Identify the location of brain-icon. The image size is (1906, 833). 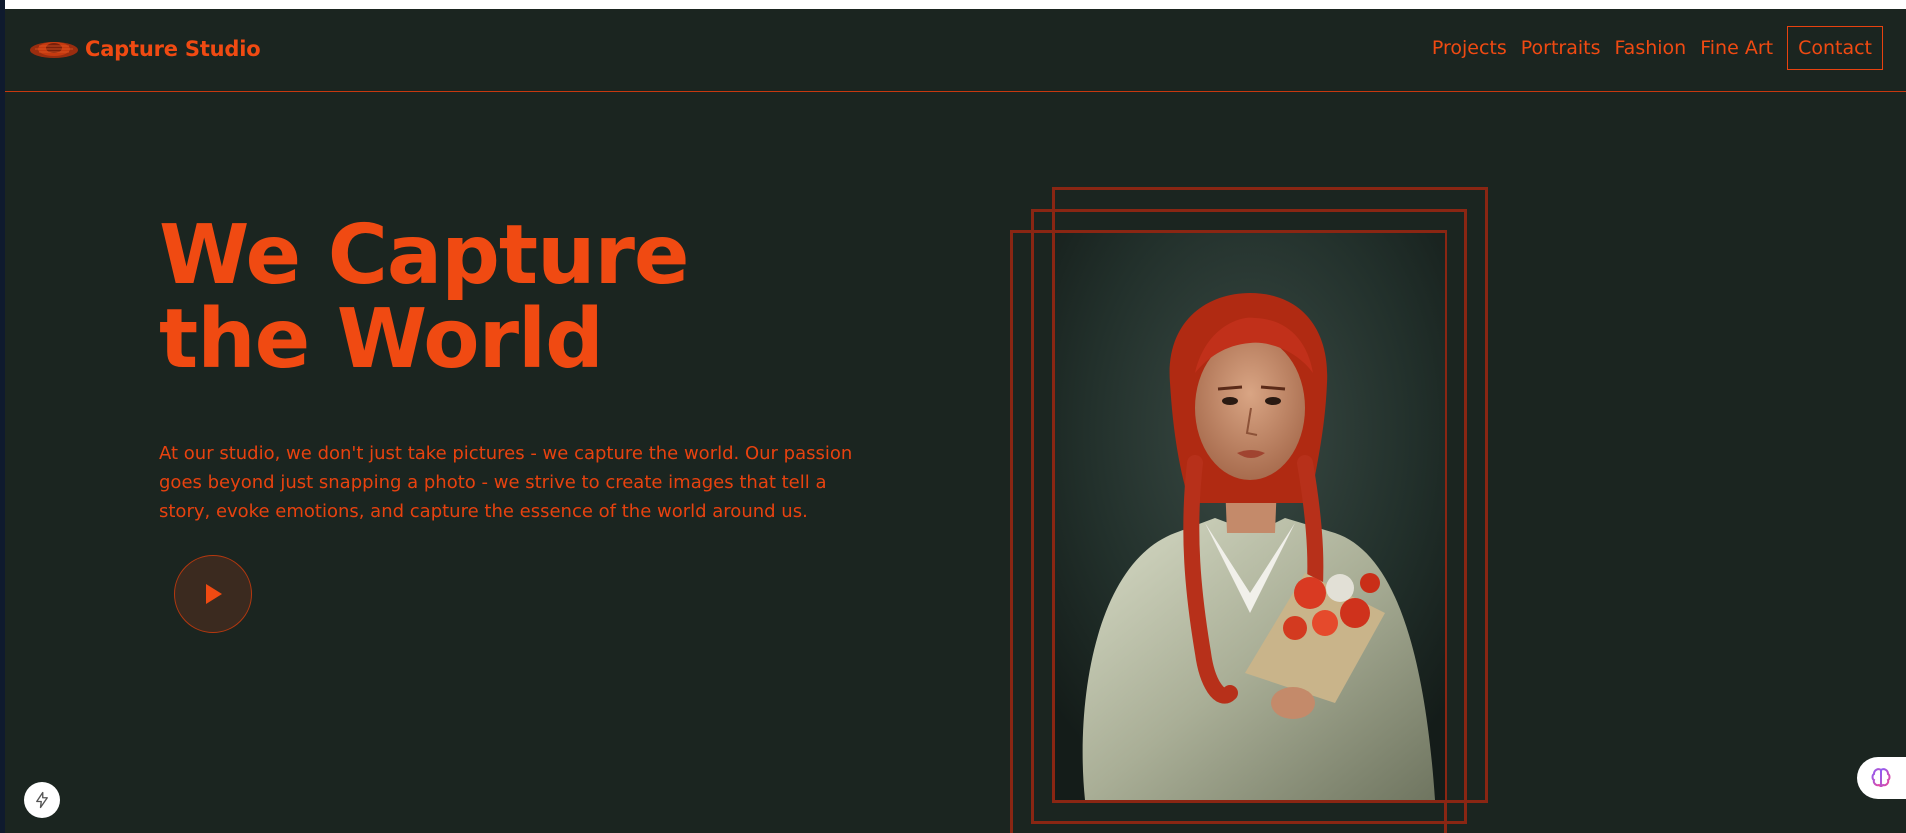
(1881, 778).